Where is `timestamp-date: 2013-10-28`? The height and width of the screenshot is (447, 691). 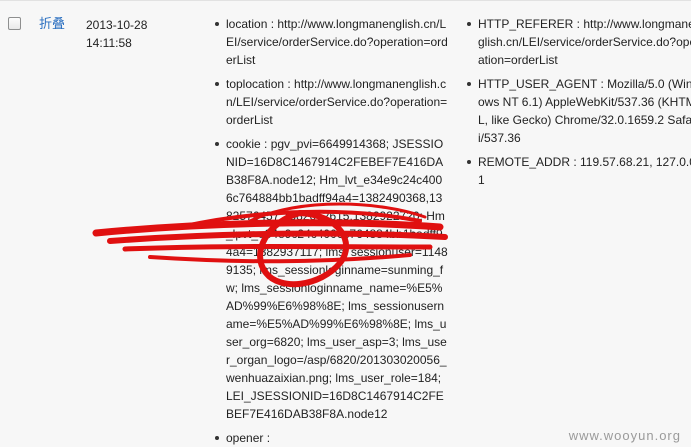
timestamp-date: 2013-10-28 is located at coordinates (117, 25).